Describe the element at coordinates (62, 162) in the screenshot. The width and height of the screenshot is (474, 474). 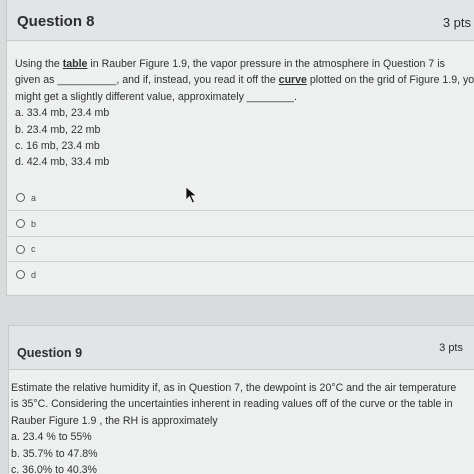
I see `question-8-choice-d: d. 42.4 mb, 33.4 mb` at that location.